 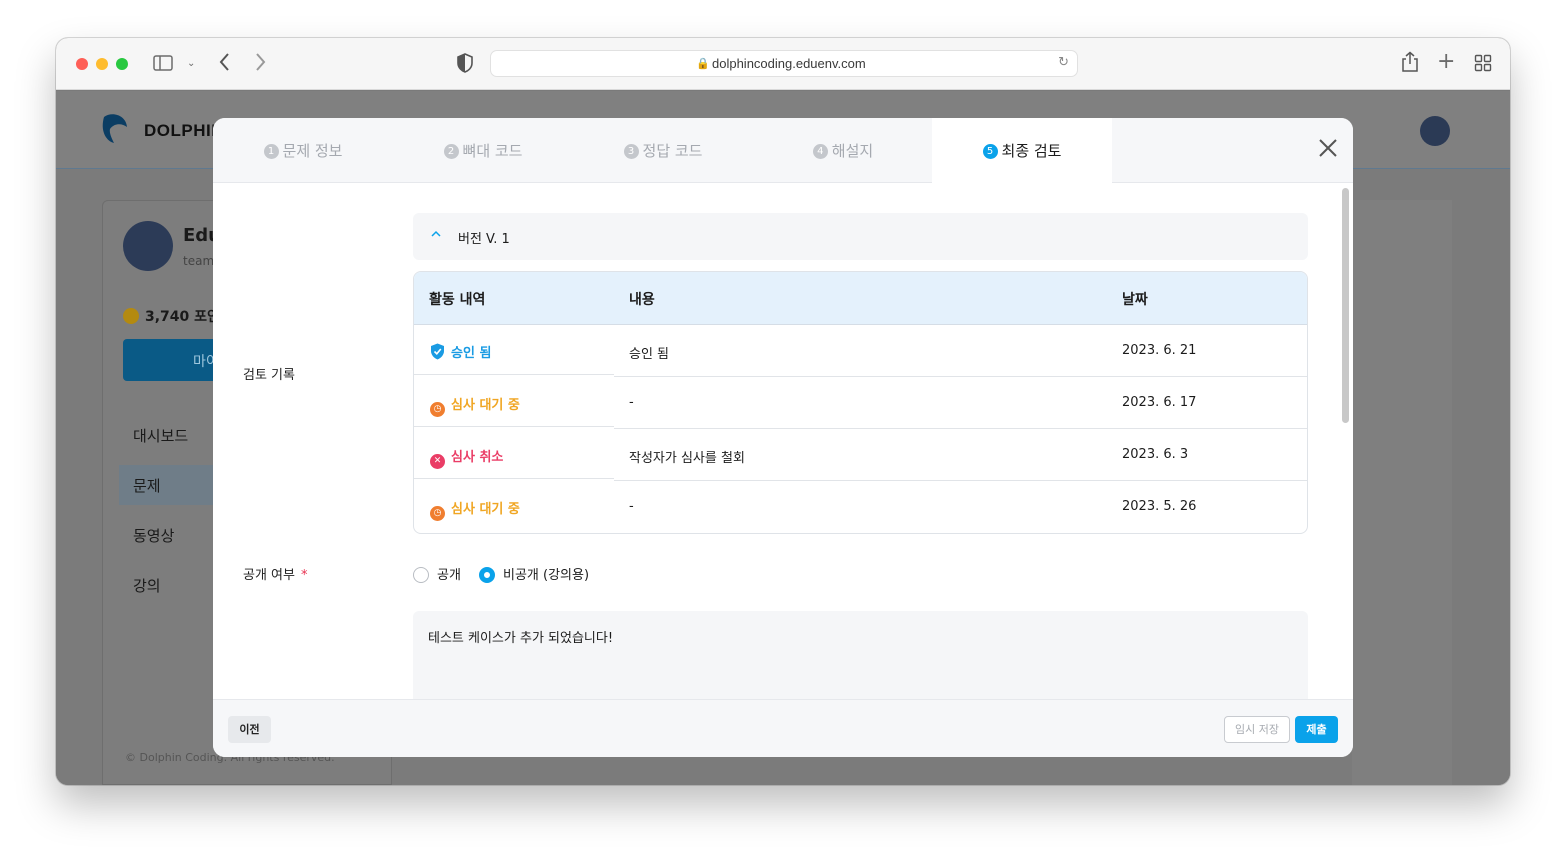 I want to click on url-text: dolphincoding.eduenv.com, so click(x=789, y=63).